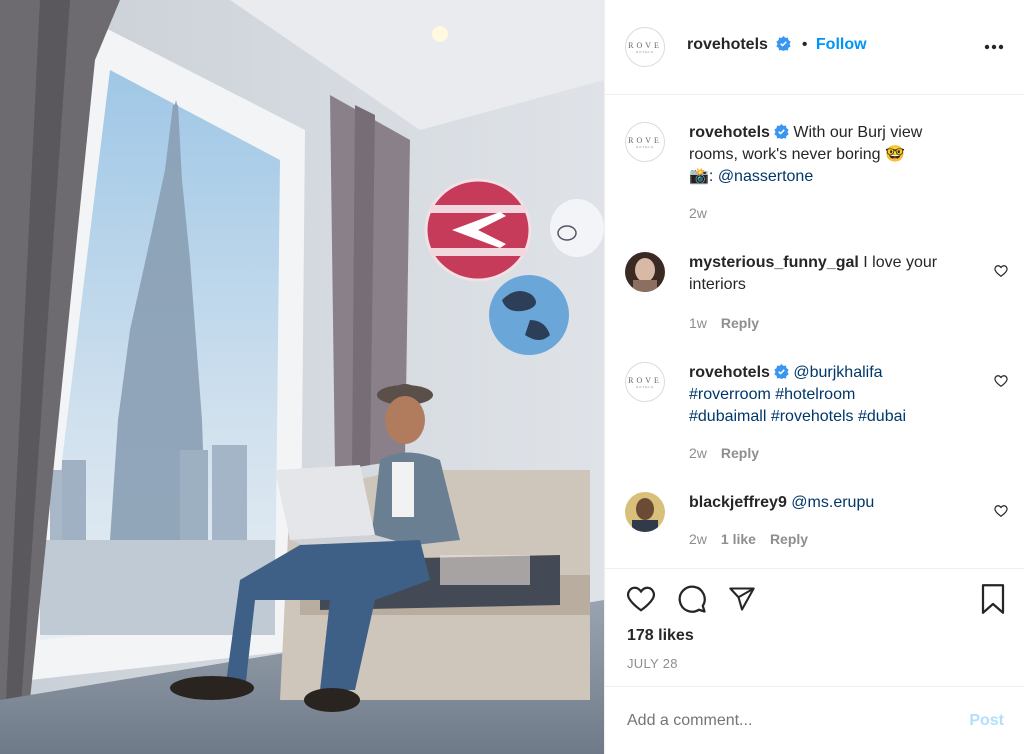 The width and height of the screenshot is (1024, 754). I want to click on share-icon, so click(742, 599).